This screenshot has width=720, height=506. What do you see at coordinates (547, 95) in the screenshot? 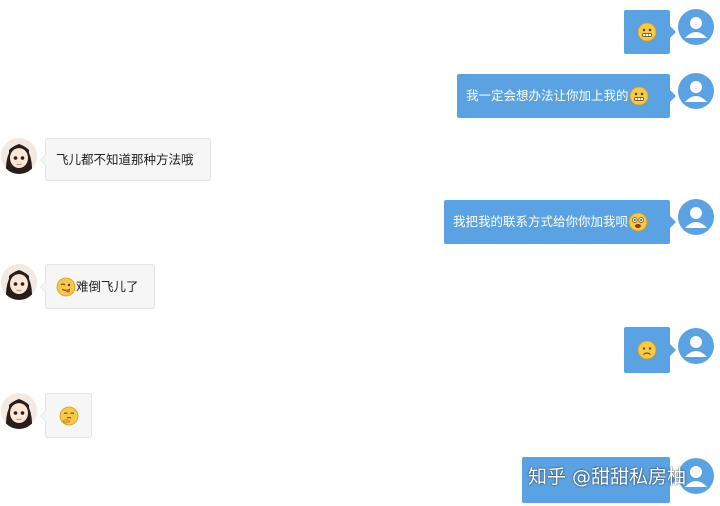
I see `message-text: 我一定会想办法让你加上我的` at bounding box center [547, 95].